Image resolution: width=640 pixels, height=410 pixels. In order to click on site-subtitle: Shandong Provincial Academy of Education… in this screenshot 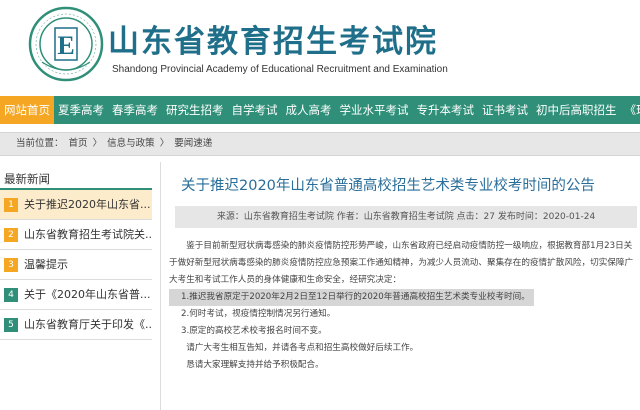, I will do `click(280, 69)`.